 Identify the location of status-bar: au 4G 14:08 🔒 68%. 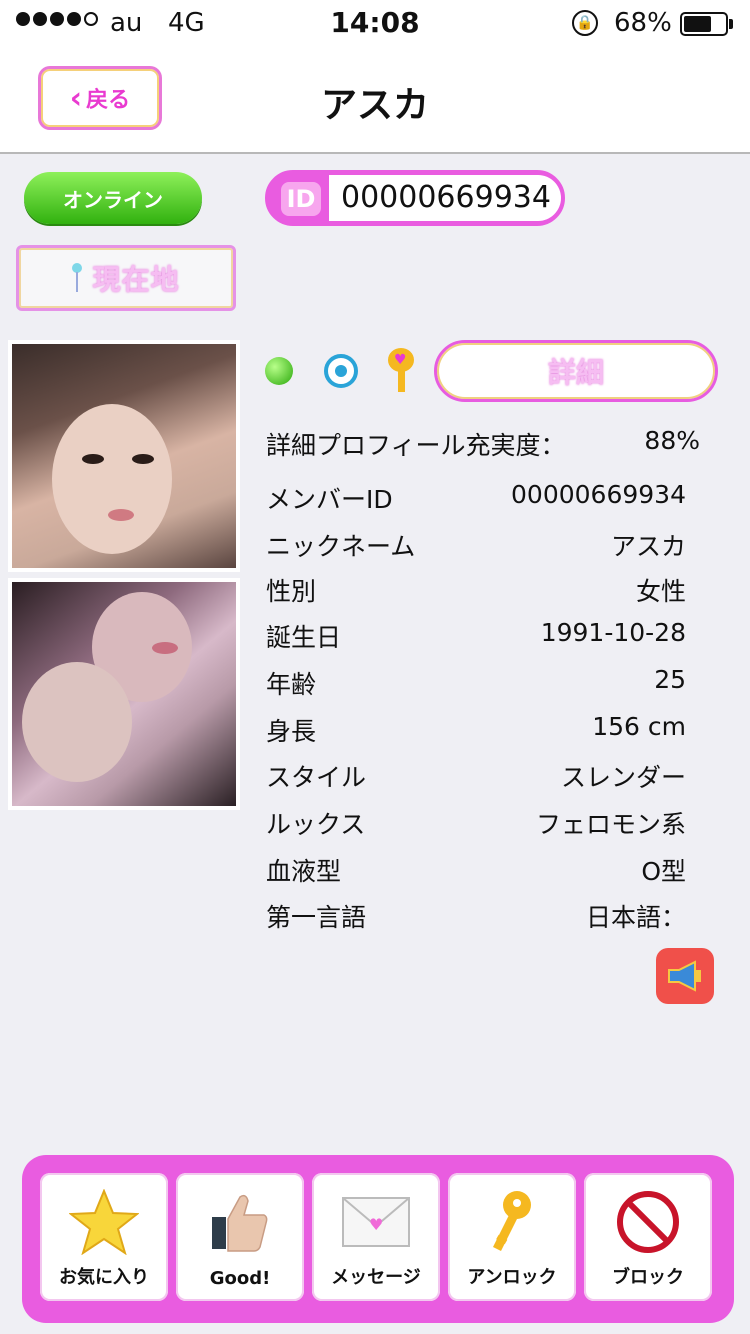
(375, 24).